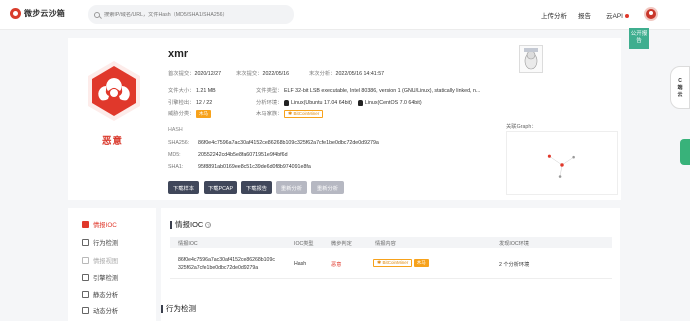 The width and height of the screenshot is (690, 321). I want to click on content-class-tag: 木马, so click(421, 263).